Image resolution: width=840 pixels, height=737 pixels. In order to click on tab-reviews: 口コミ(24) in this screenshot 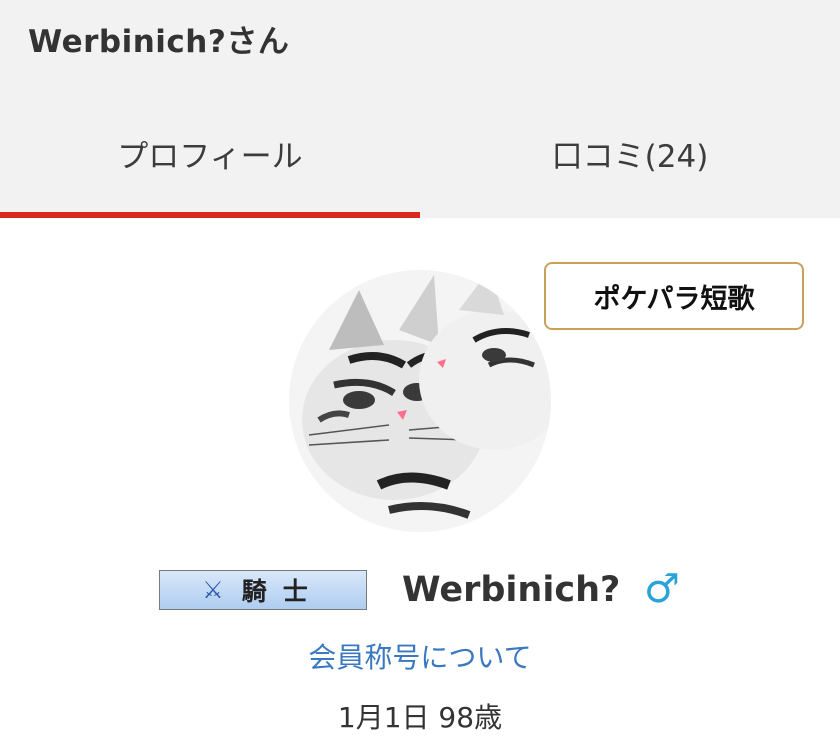, I will do `click(630, 153)`.